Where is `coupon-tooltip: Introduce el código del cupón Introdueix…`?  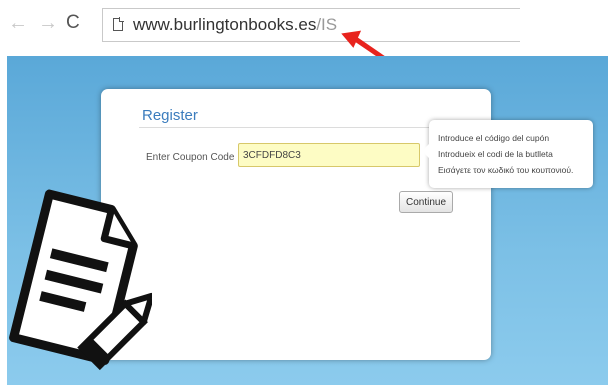
coupon-tooltip: Introduce el código del cupón Introdueix… is located at coordinates (507, 154).